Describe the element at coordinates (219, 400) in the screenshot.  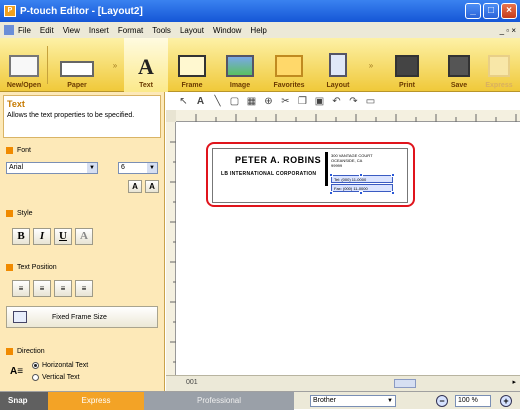
I see `professional-mode-tab: Professional` at that location.